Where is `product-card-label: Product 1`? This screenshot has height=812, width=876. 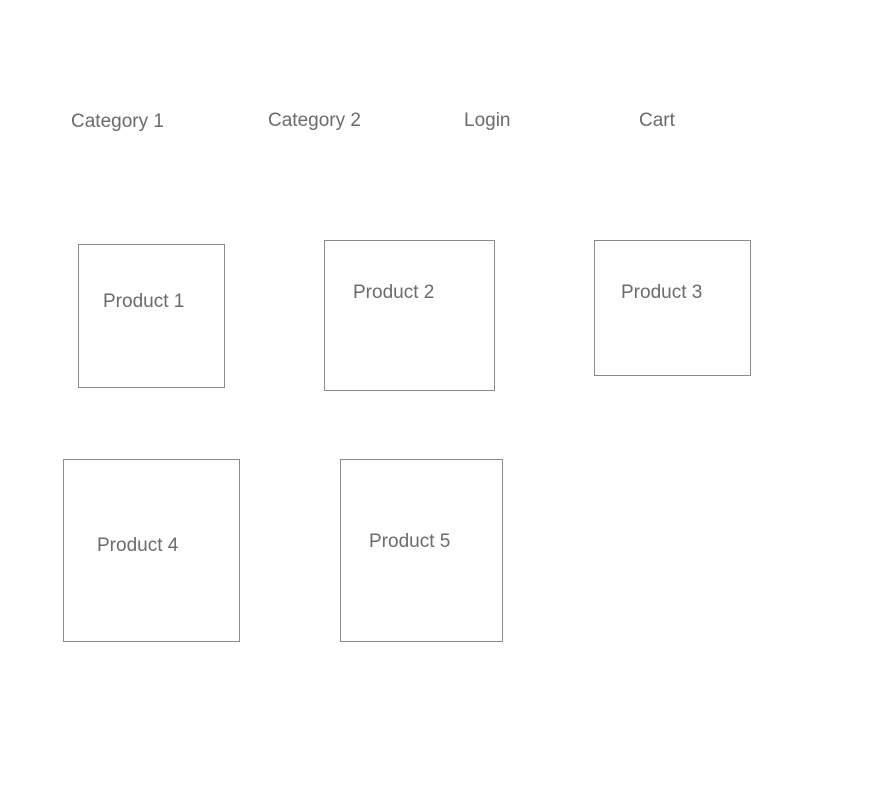
product-card-label: Product 1 is located at coordinates (144, 301).